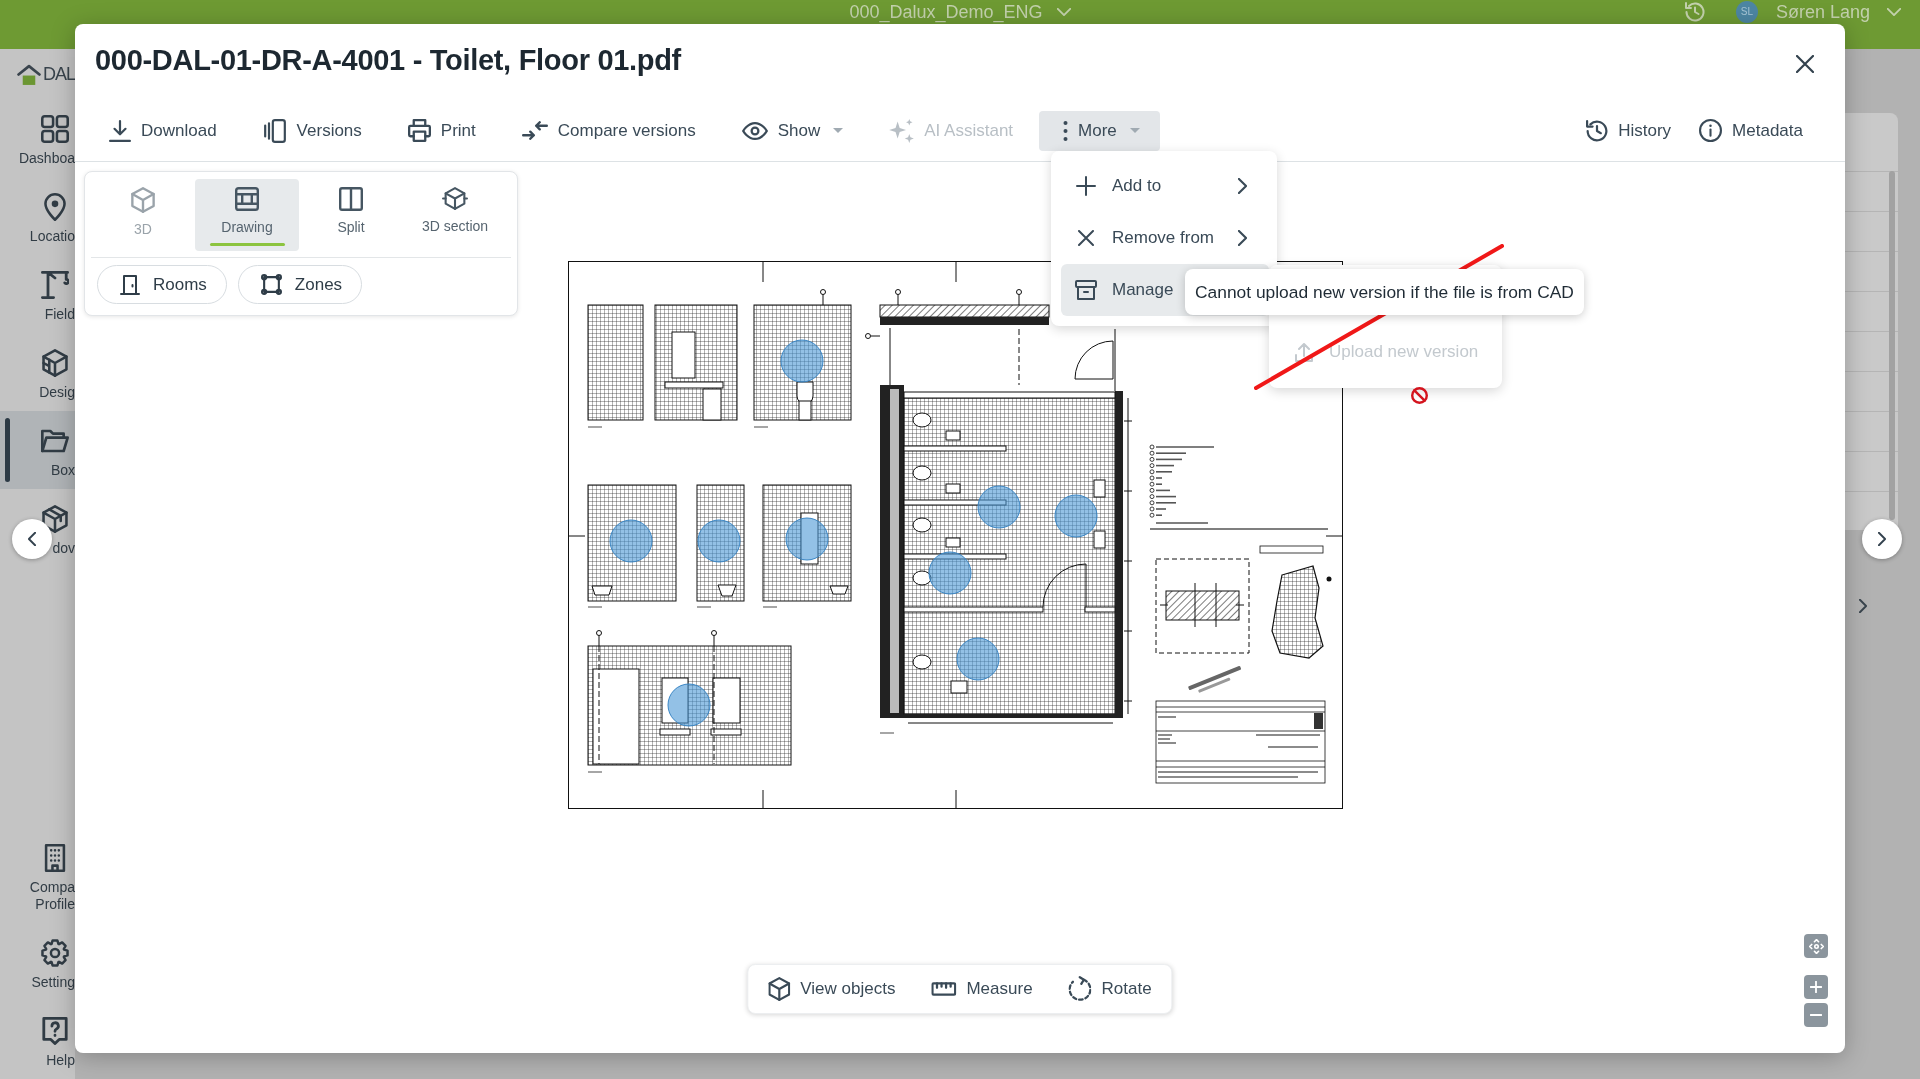 The image size is (1920, 1079). What do you see at coordinates (55, 441) in the screenshot?
I see `folder-icon` at bounding box center [55, 441].